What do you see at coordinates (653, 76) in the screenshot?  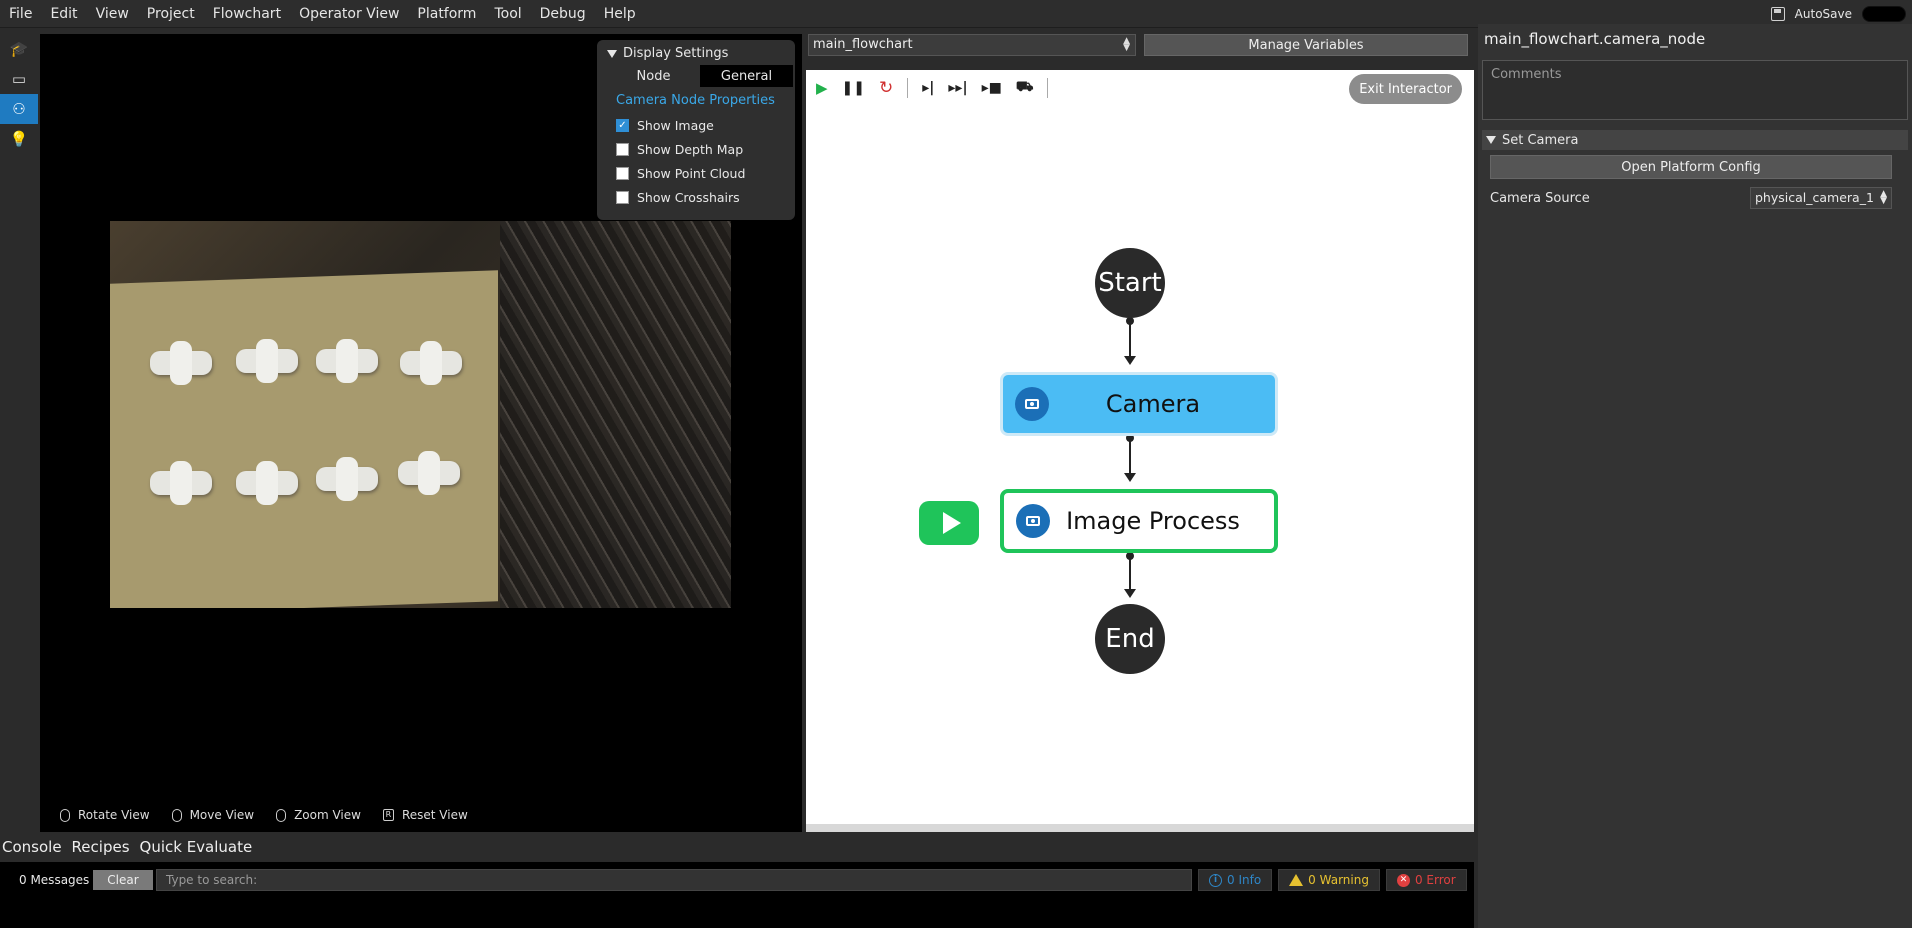 I see `tab-node: Node` at bounding box center [653, 76].